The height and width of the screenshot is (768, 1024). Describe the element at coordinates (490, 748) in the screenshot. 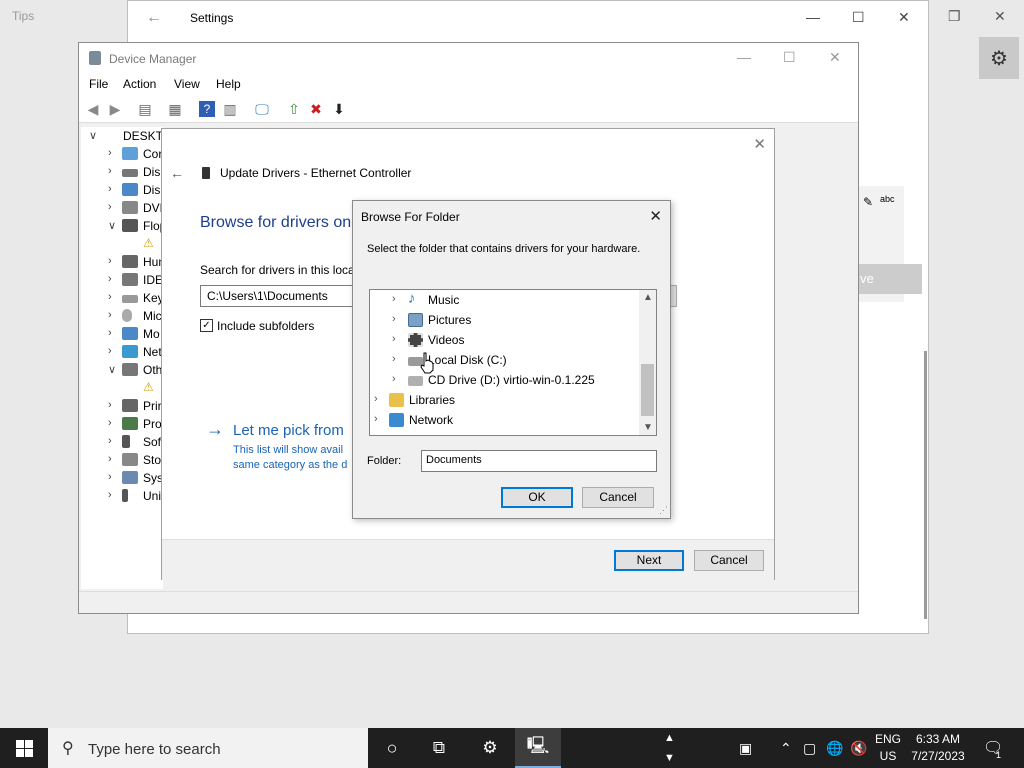

I see `settings-taskbar-icon: ⚙` at that location.